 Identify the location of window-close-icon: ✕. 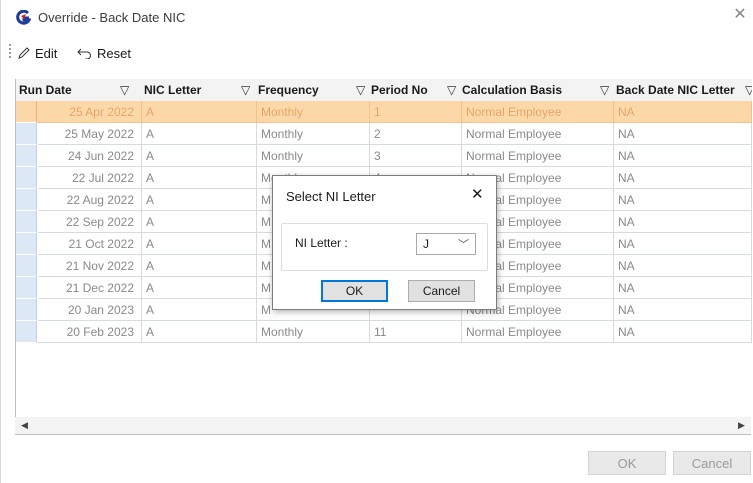
(740, 15).